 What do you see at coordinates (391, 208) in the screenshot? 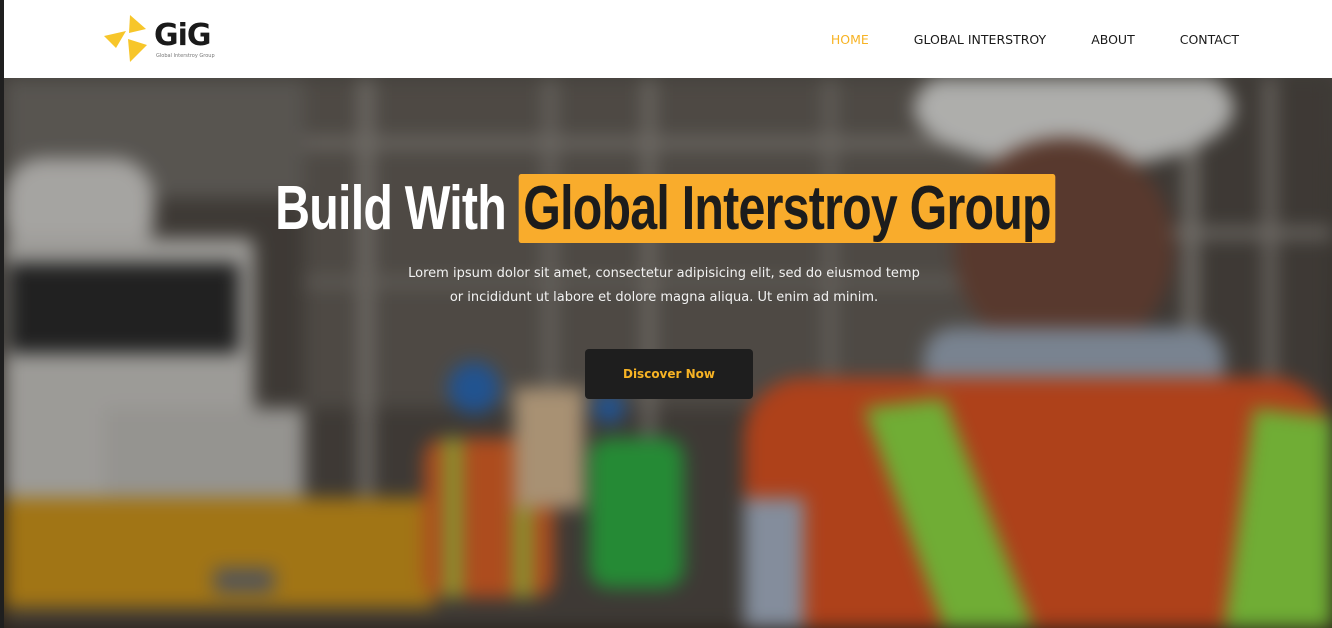
I see `hero-title-prefix: Build With` at bounding box center [391, 208].